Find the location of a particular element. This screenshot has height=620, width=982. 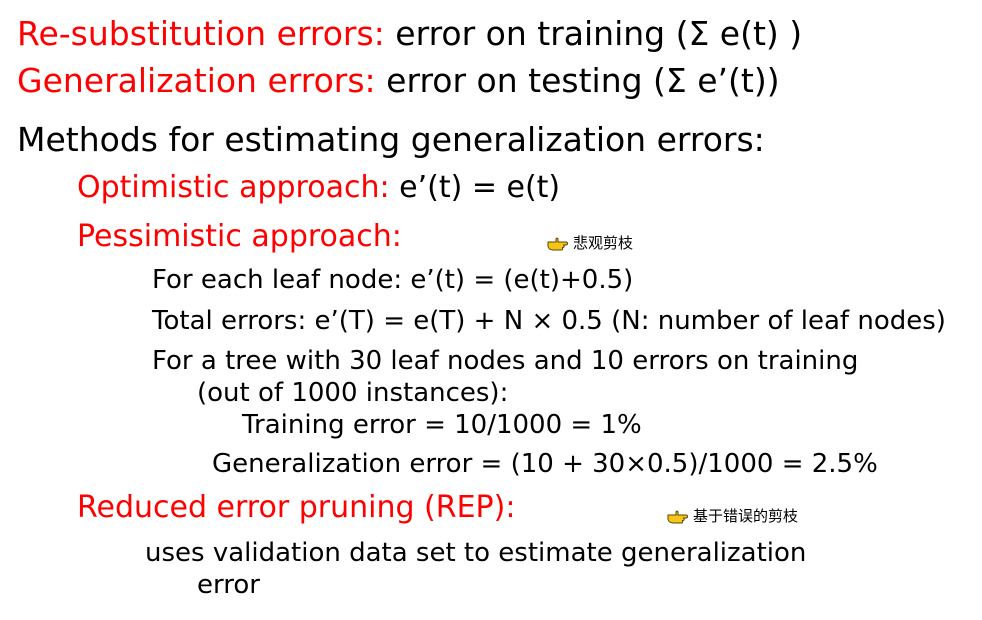

leaf-rule: For each leaf node: e’(t) = (e(t)+0.5) is located at coordinates (393, 280).